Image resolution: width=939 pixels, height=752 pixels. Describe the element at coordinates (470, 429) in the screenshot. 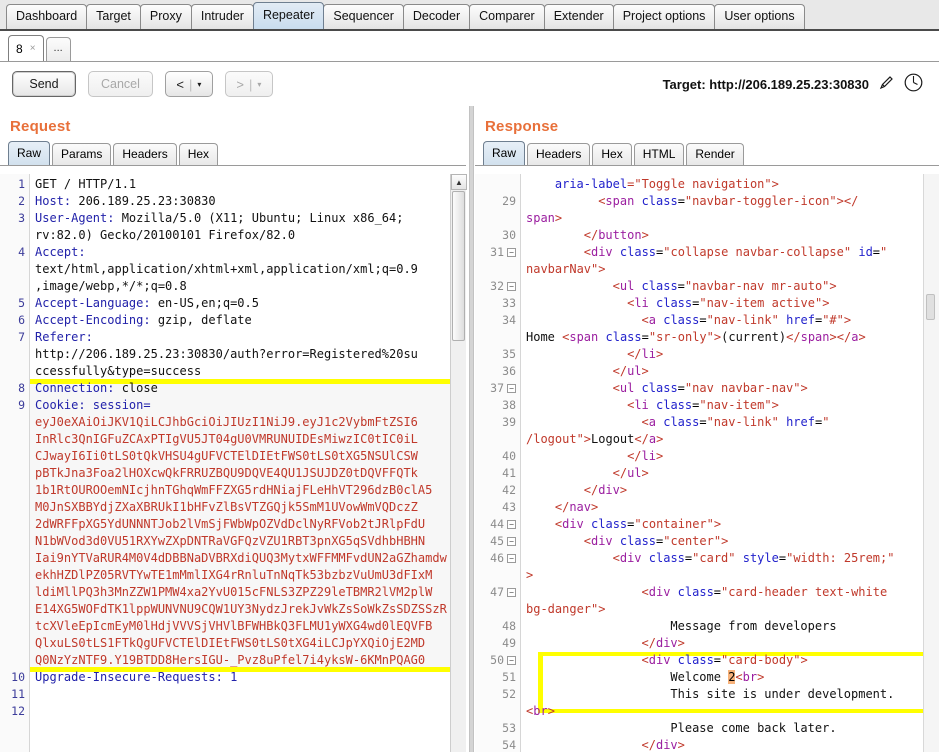

I see `pane-splitter` at that location.